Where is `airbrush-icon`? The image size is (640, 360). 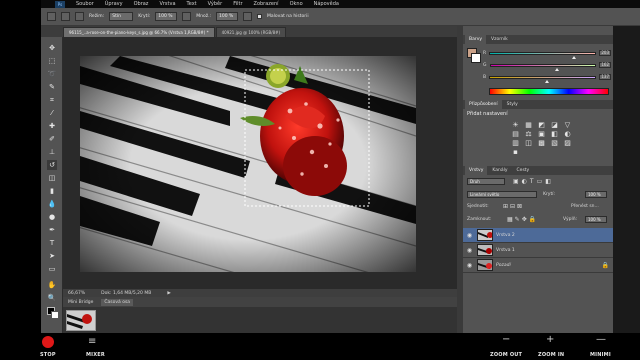 airbrush-icon is located at coordinates (248, 16).